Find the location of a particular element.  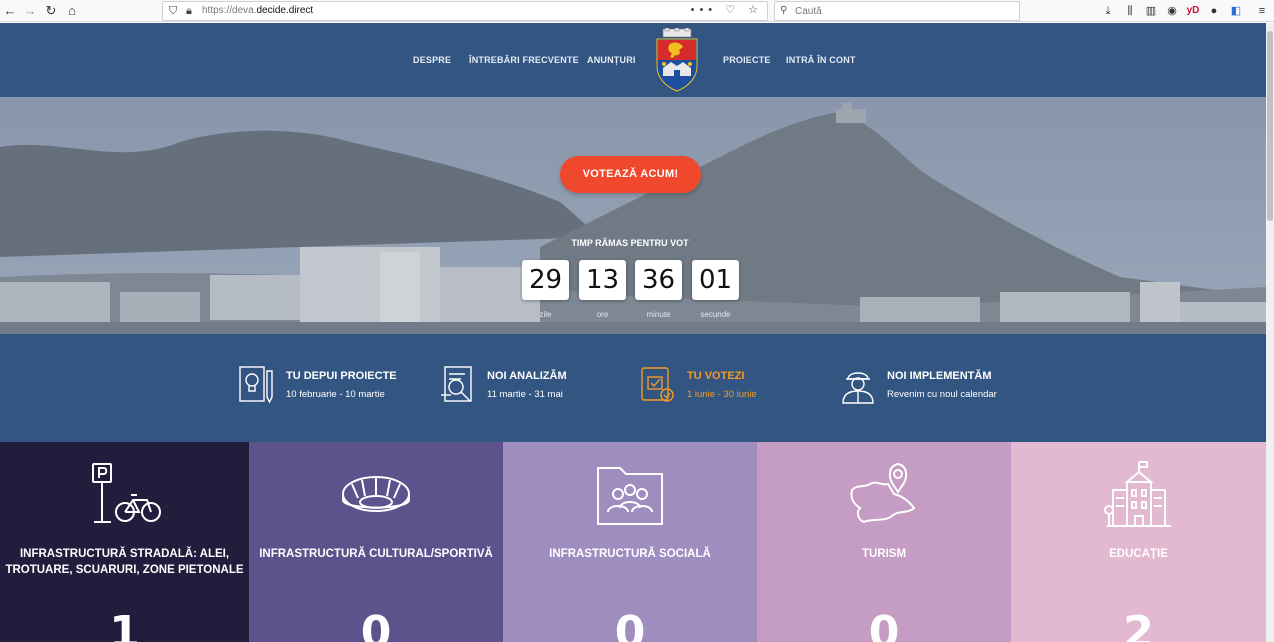

city-crest-logo is located at coordinates (677, 60).